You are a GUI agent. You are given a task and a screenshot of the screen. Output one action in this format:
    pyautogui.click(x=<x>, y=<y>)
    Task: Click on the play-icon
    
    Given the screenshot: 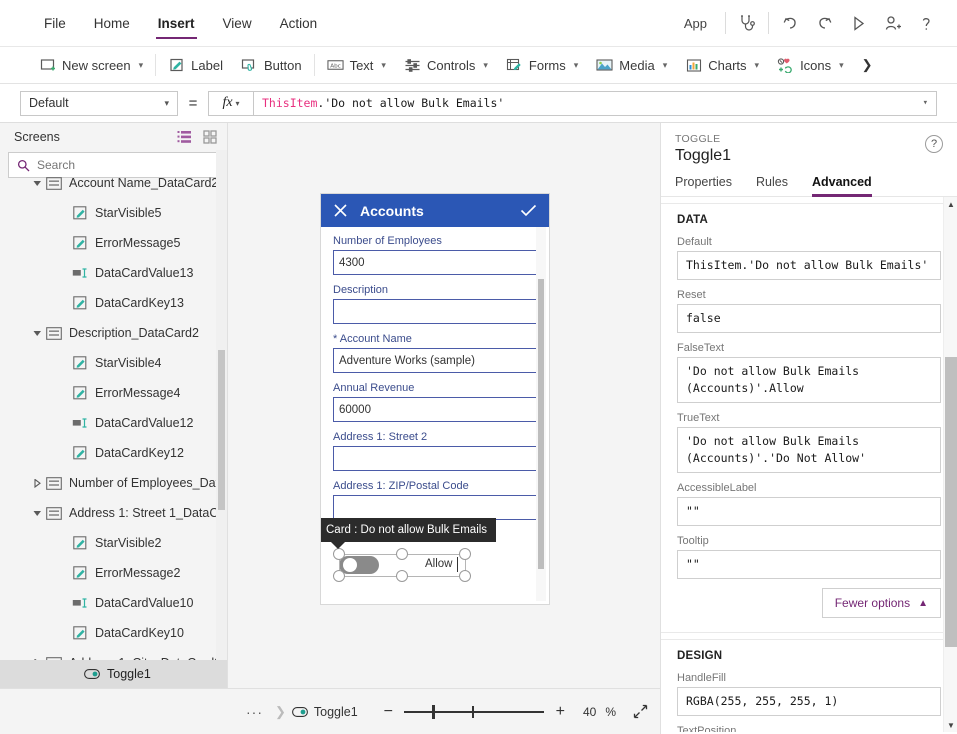 What is the action you would take?
    pyautogui.click(x=858, y=23)
    